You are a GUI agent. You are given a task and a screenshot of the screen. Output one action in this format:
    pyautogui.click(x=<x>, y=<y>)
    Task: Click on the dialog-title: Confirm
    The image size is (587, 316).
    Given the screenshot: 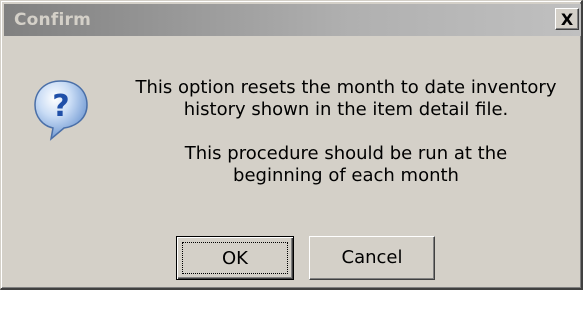 What is the action you would take?
    pyautogui.click(x=52, y=20)
    